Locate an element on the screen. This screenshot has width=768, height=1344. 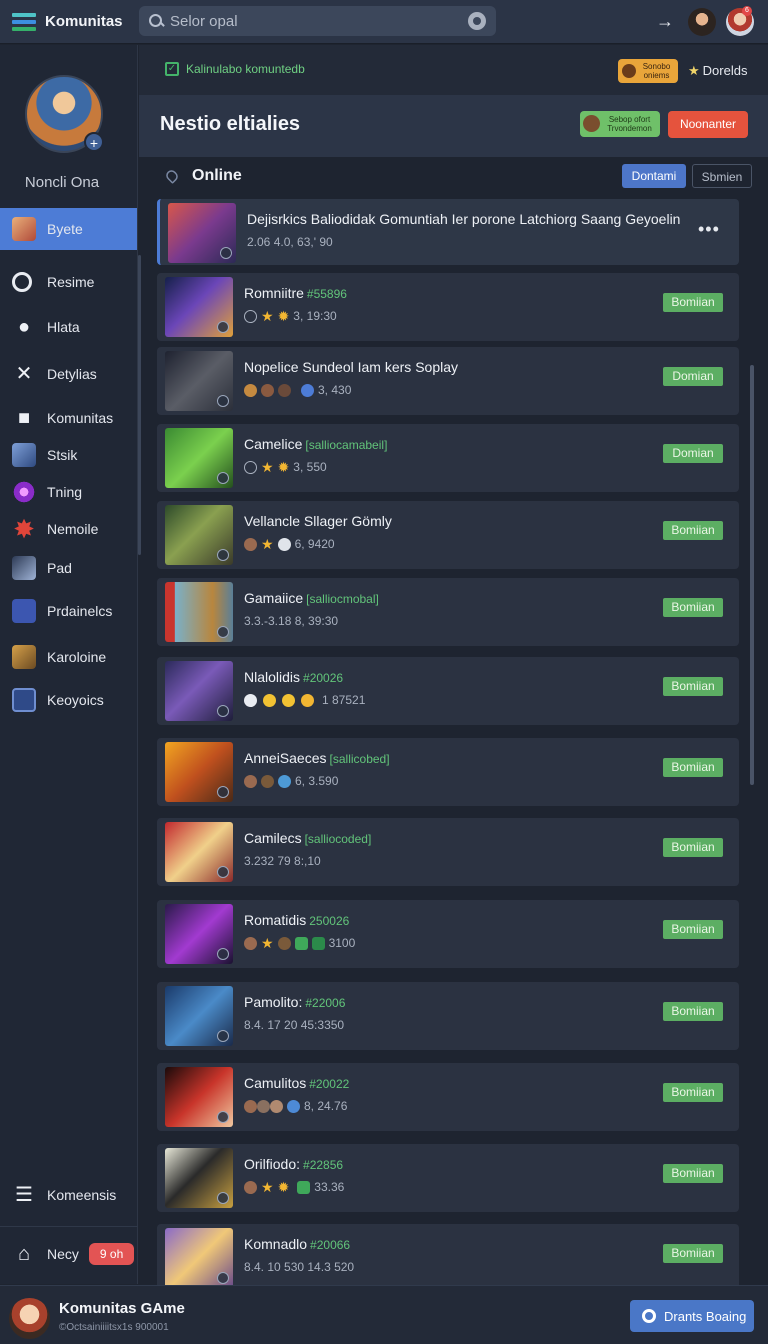
sidebar-item-hlata: ● Hlata is located at coordinates (68, 327).